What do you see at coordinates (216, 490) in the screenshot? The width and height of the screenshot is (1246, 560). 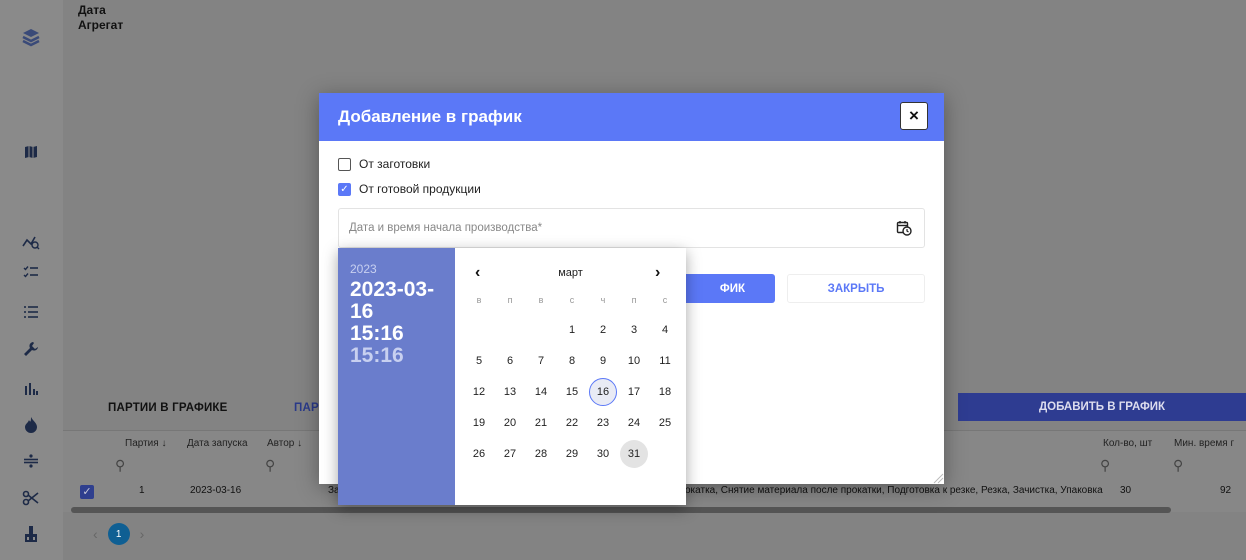 I see `cell-launch-date: 2023-03-16` at bounding box center [216, 490].